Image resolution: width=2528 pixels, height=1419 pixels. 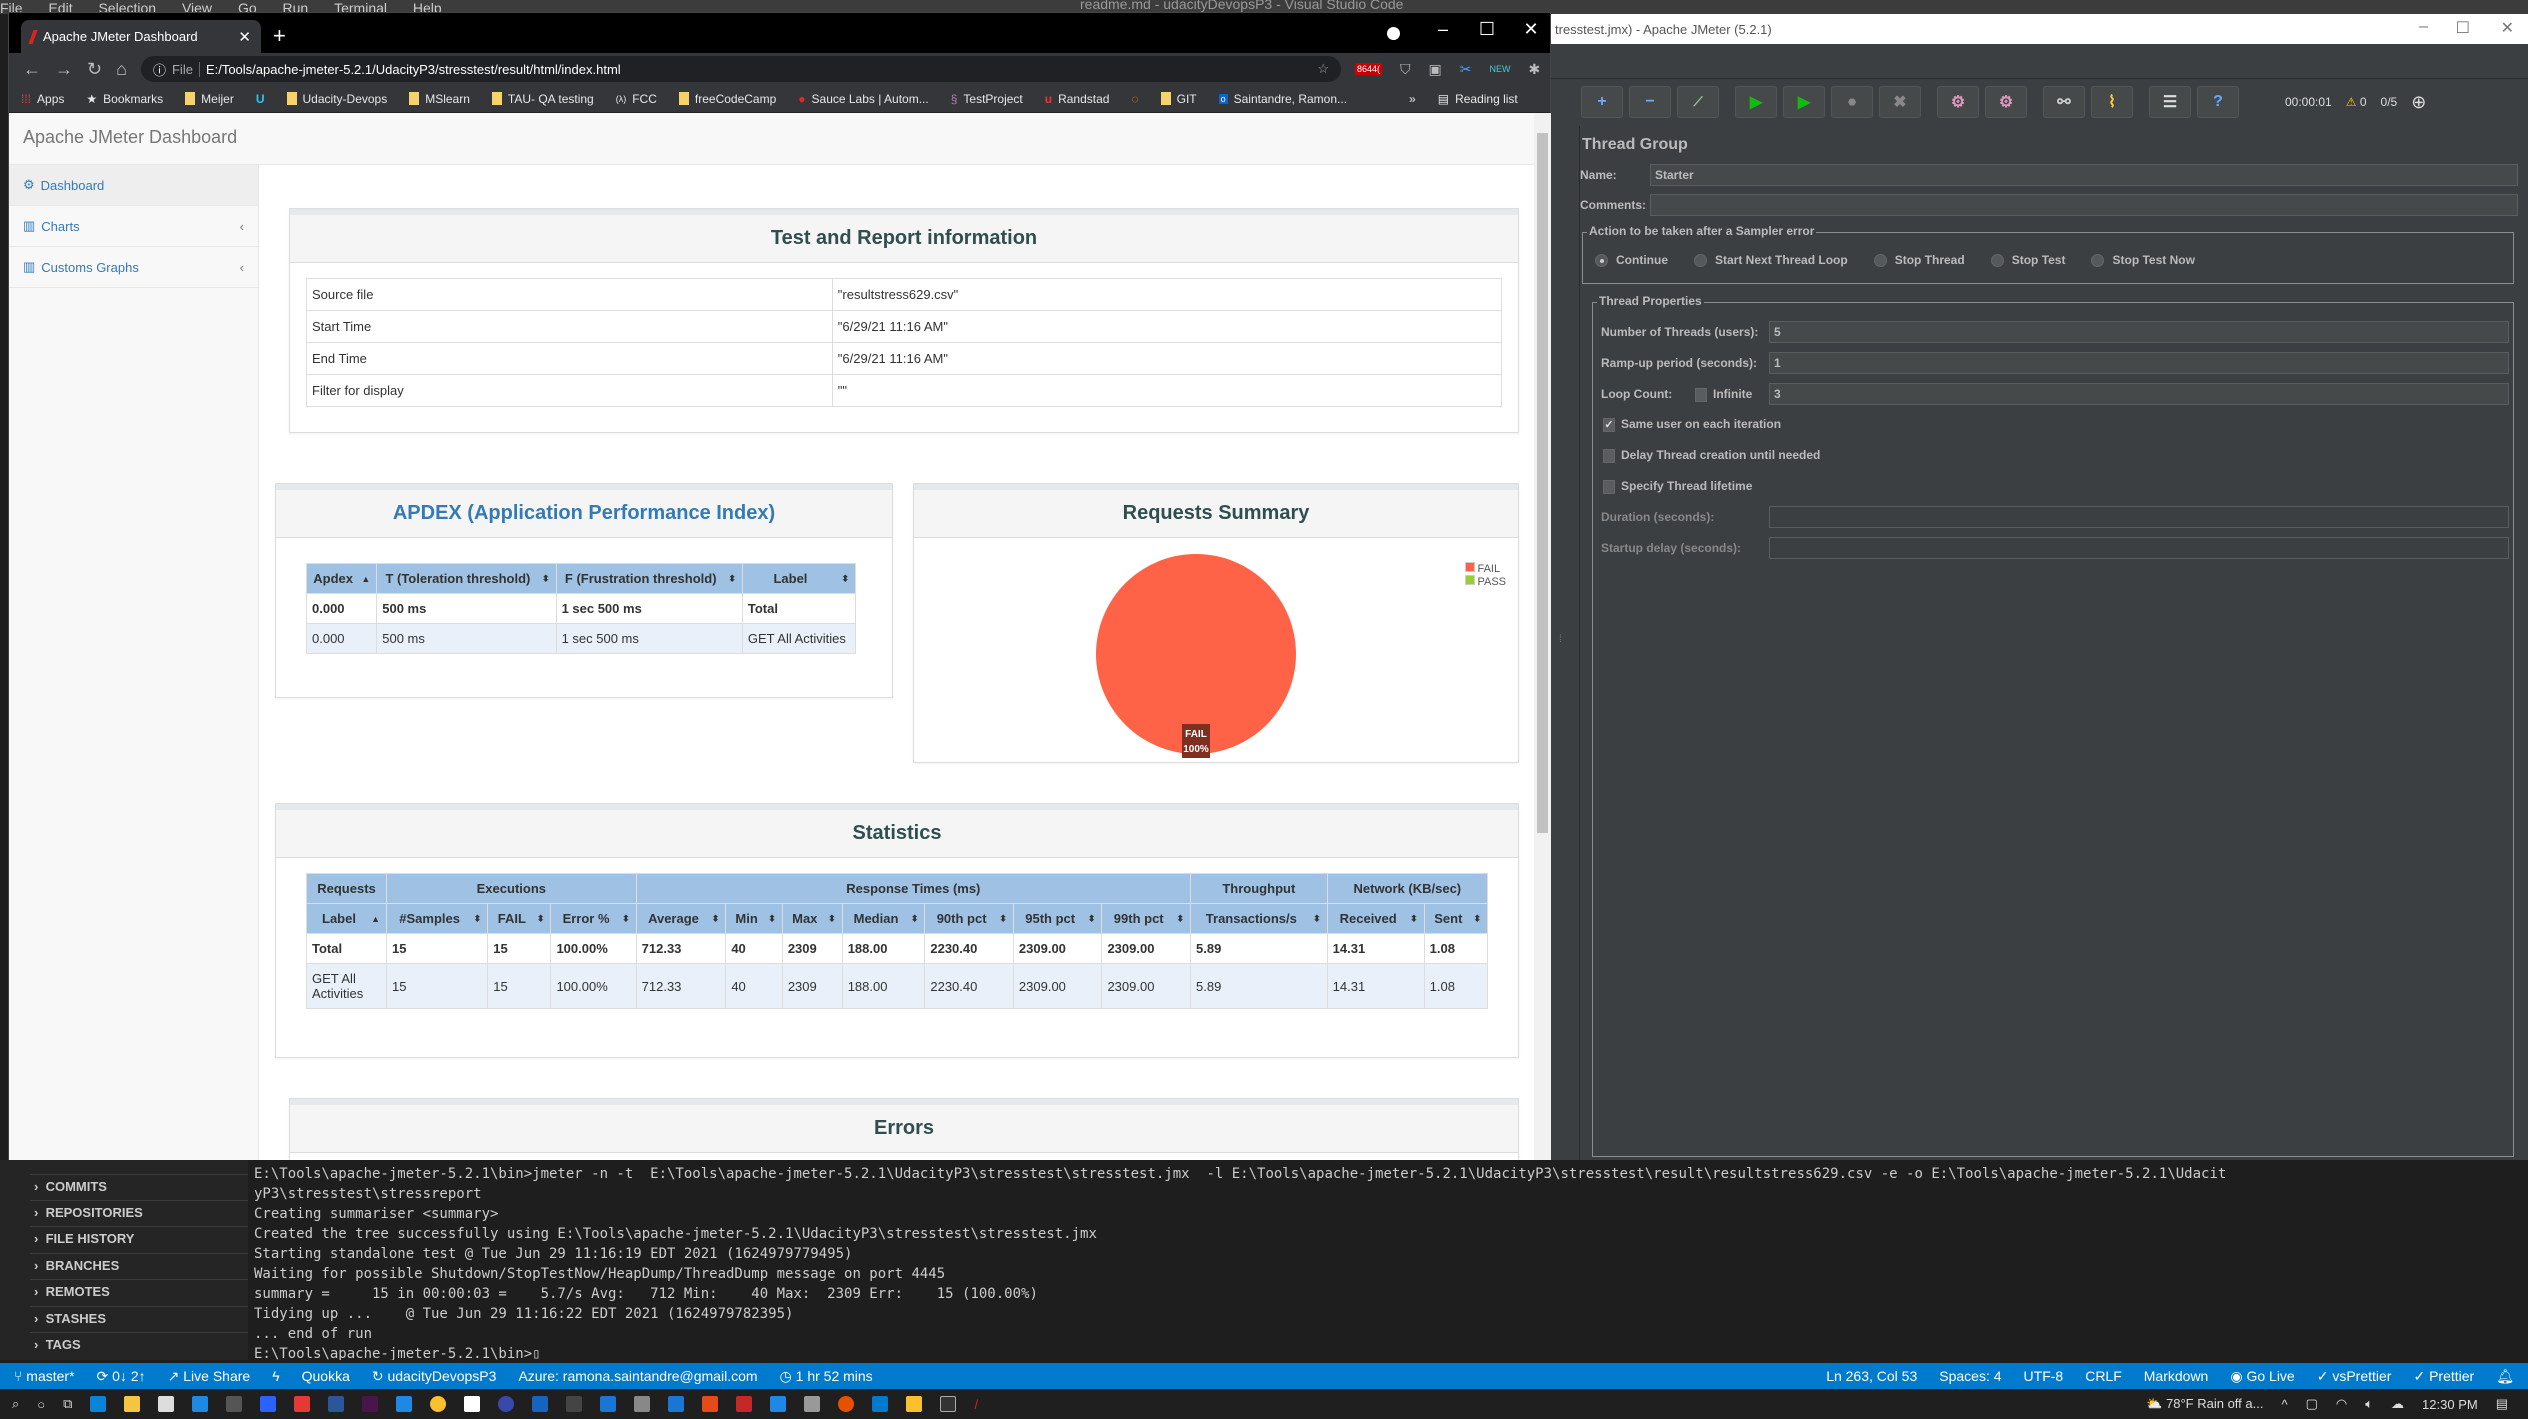 I want to click on eclipse-icon, so click(x=506, y=1404).